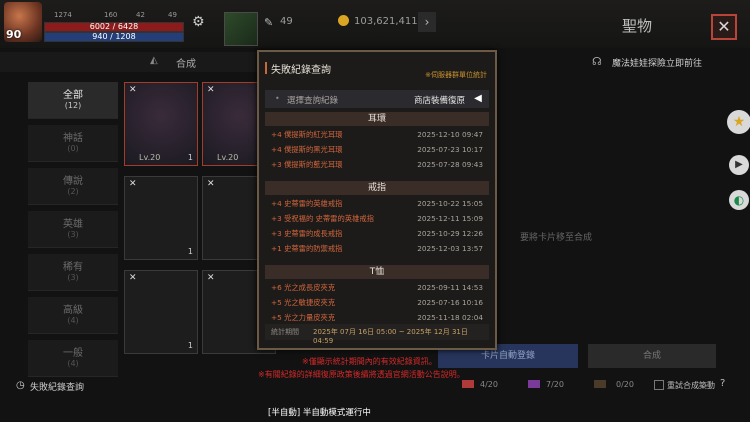 The height and width of the screenshot is (422, 750). What do you see at coordinates (377, 119) in the screenshot?
I see `section-header: 耳環` at bounding box center [377, 119].